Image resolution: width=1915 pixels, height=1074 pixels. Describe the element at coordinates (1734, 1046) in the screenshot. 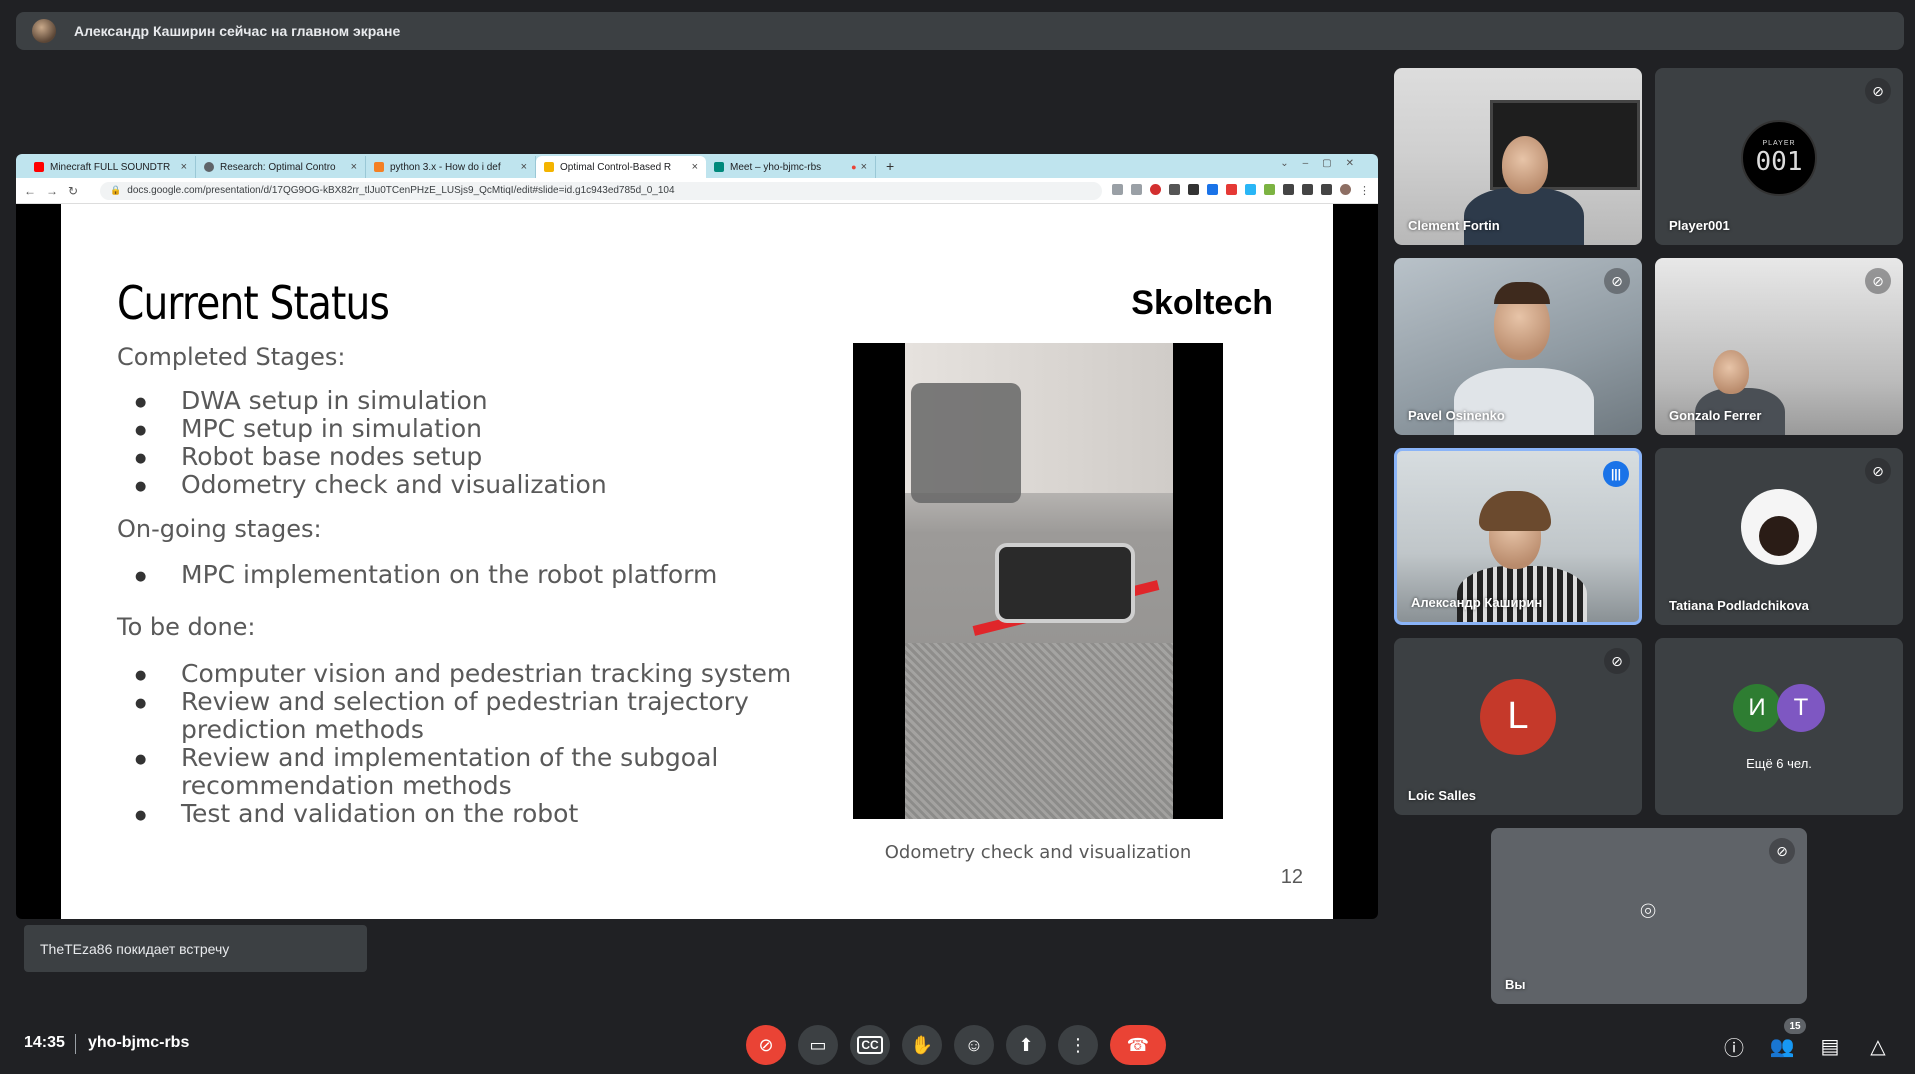

I see `meeting-info-button: ⓘ` at that location.